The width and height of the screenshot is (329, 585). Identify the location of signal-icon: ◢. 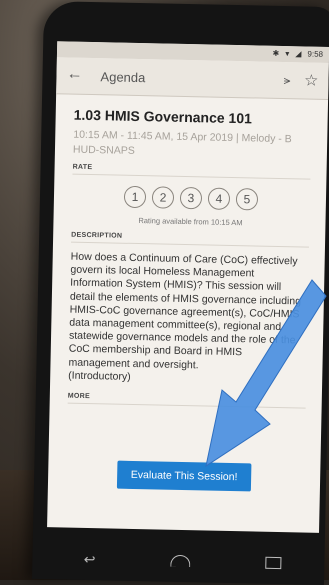
(298, 54).